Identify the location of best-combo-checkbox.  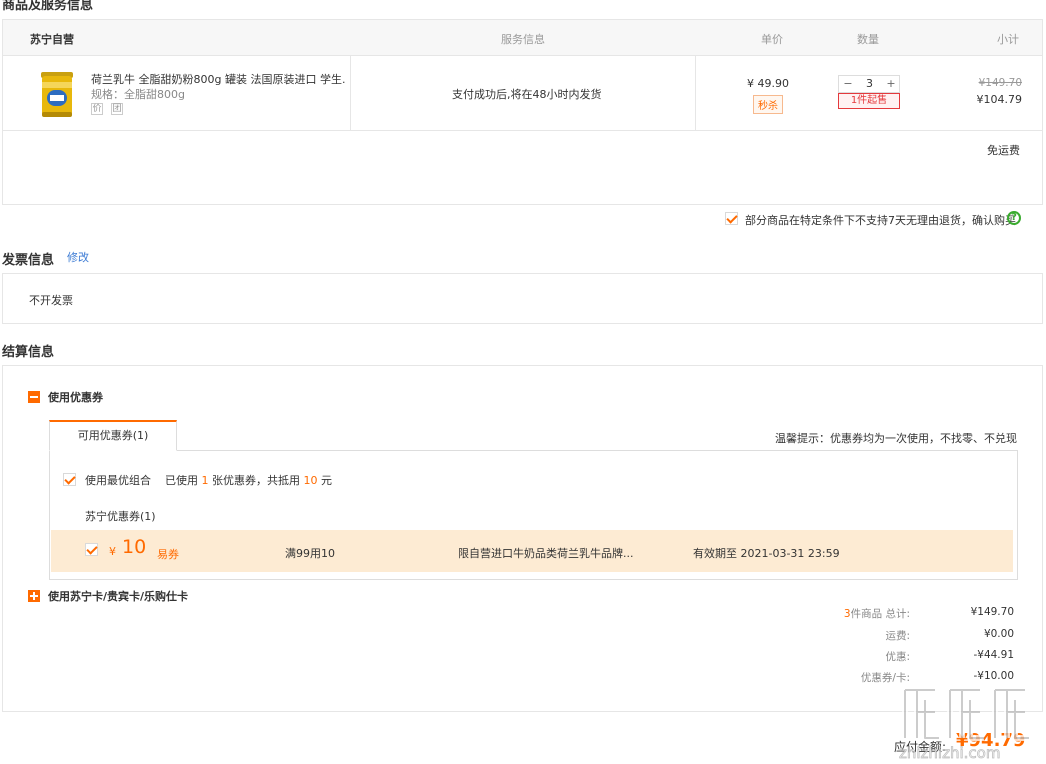
(69, 479).